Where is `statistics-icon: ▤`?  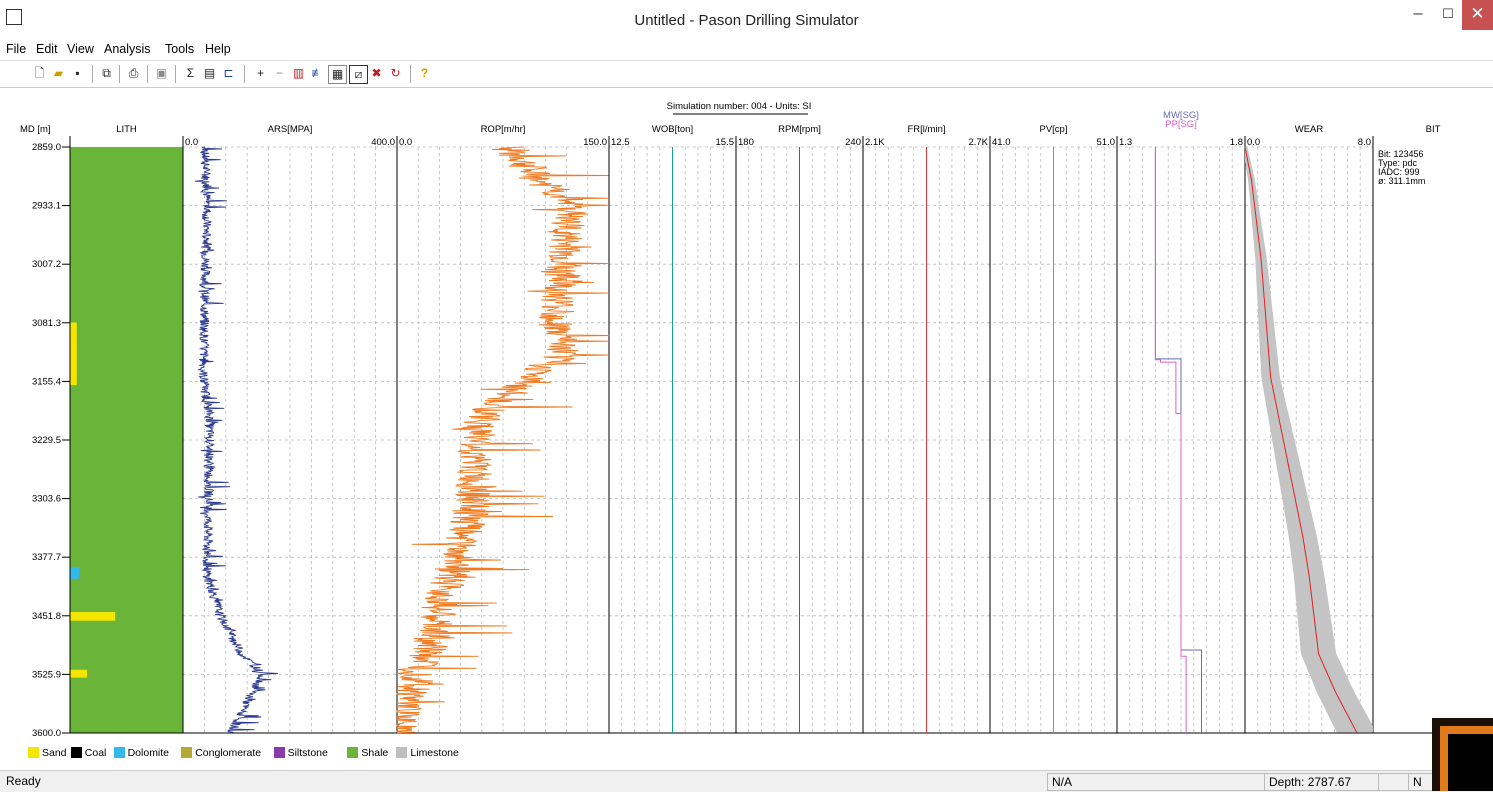 statistics-icon: ▤ is located at coordinates (209, 73).